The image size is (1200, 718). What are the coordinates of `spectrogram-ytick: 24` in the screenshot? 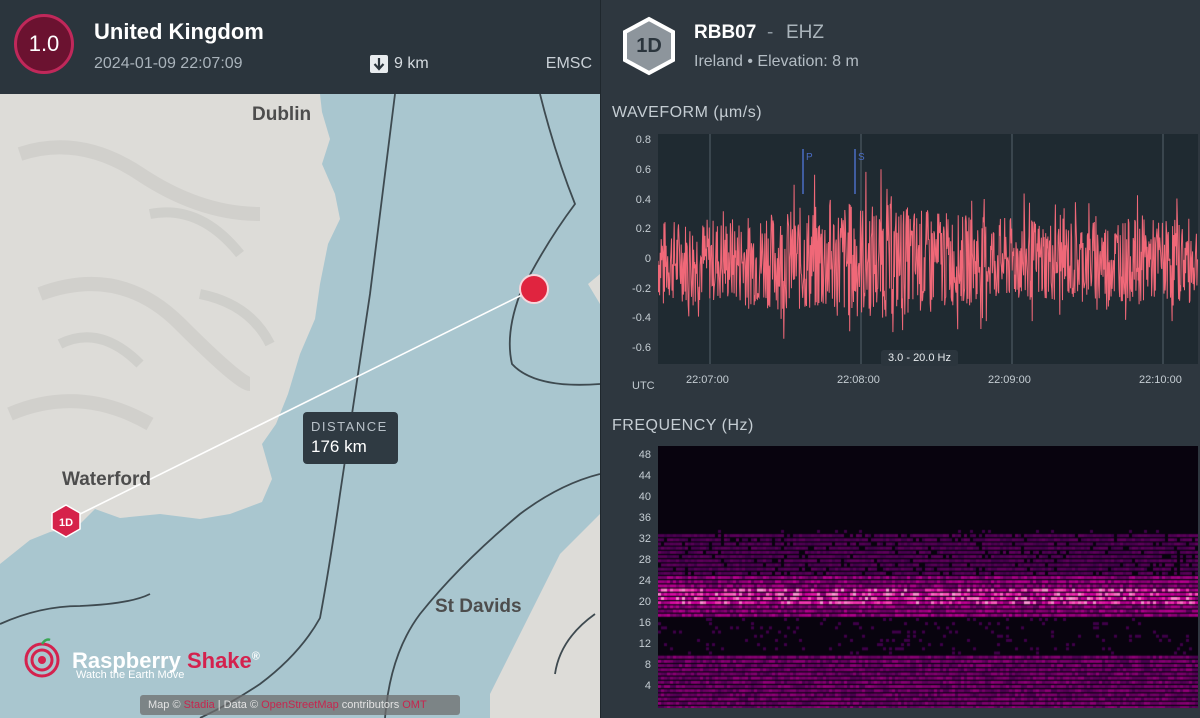 It's located at (644, 581).